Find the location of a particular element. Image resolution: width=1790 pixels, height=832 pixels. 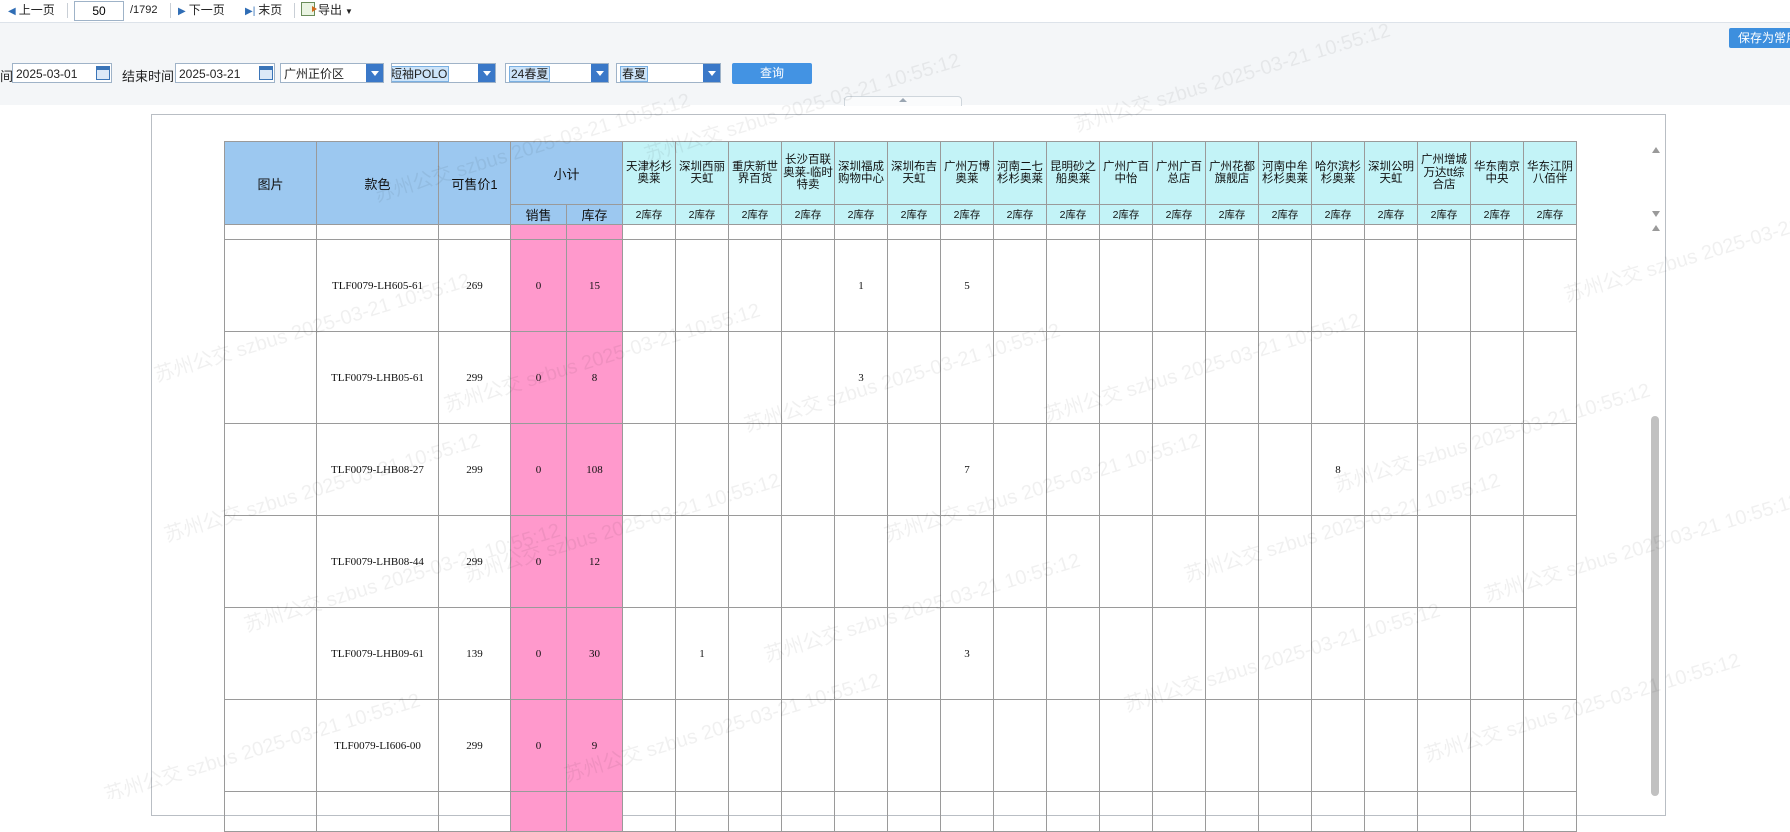

price-column-header: 可售价1 is located at coordinates (474, 183).